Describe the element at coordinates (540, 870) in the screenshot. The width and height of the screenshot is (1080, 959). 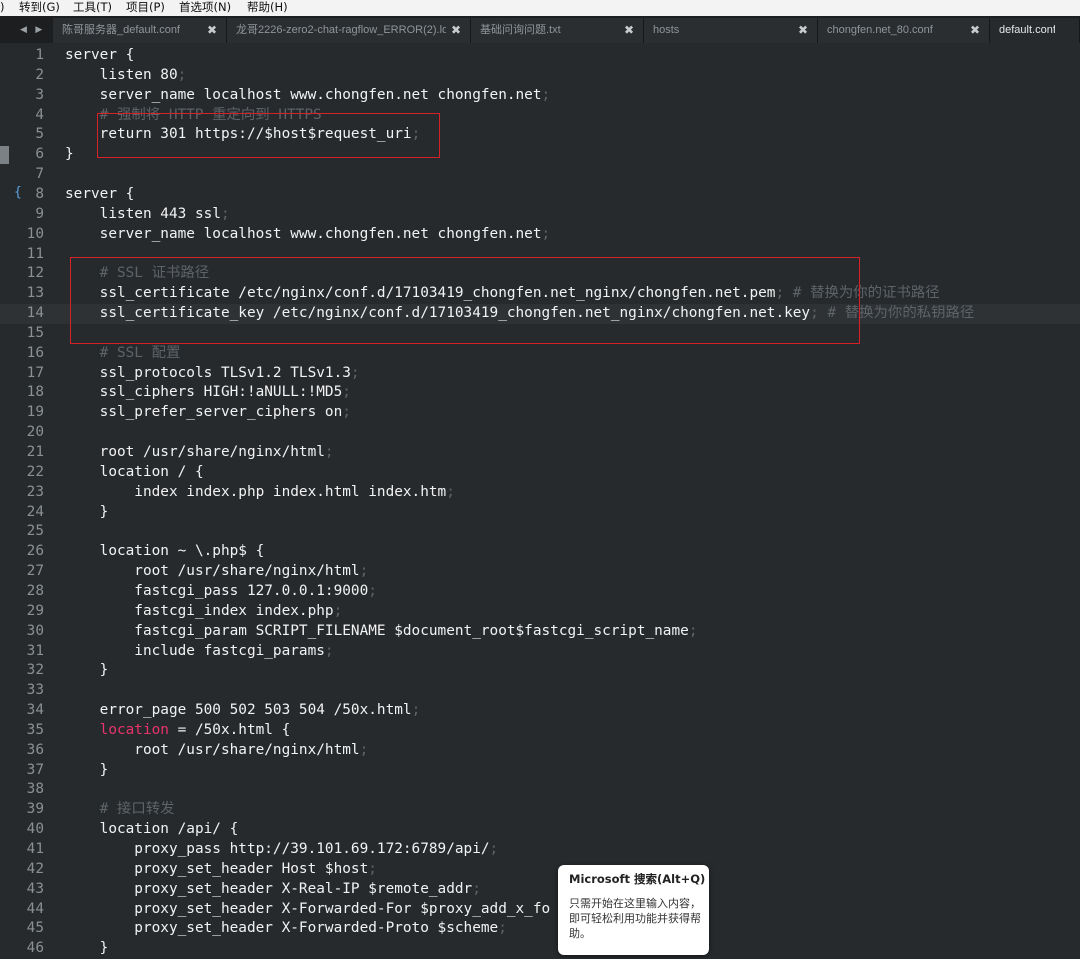
I see `code-line: 42 proxy_set_header Host $host;` at that location.